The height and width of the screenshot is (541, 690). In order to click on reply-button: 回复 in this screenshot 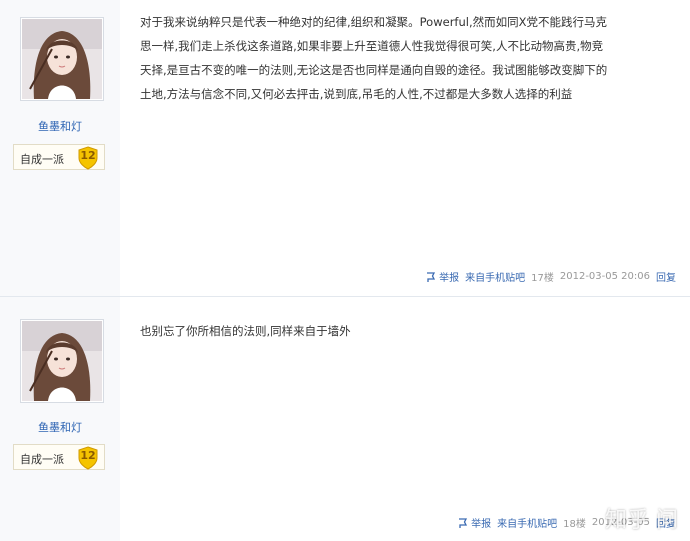, I will do `click(666, 276)`.